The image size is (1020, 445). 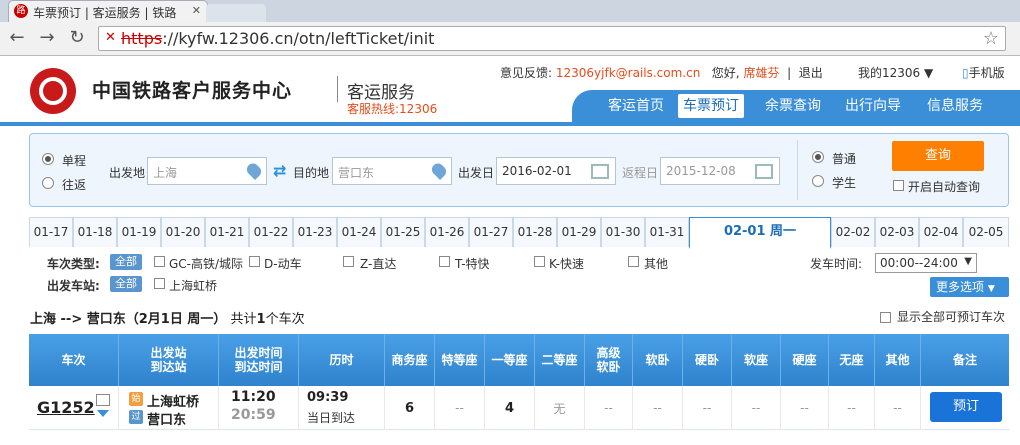 What do you see at coordinates (159, 283) in the screenshot?
I see `station-checkbox` at bounding box center [159, 283].